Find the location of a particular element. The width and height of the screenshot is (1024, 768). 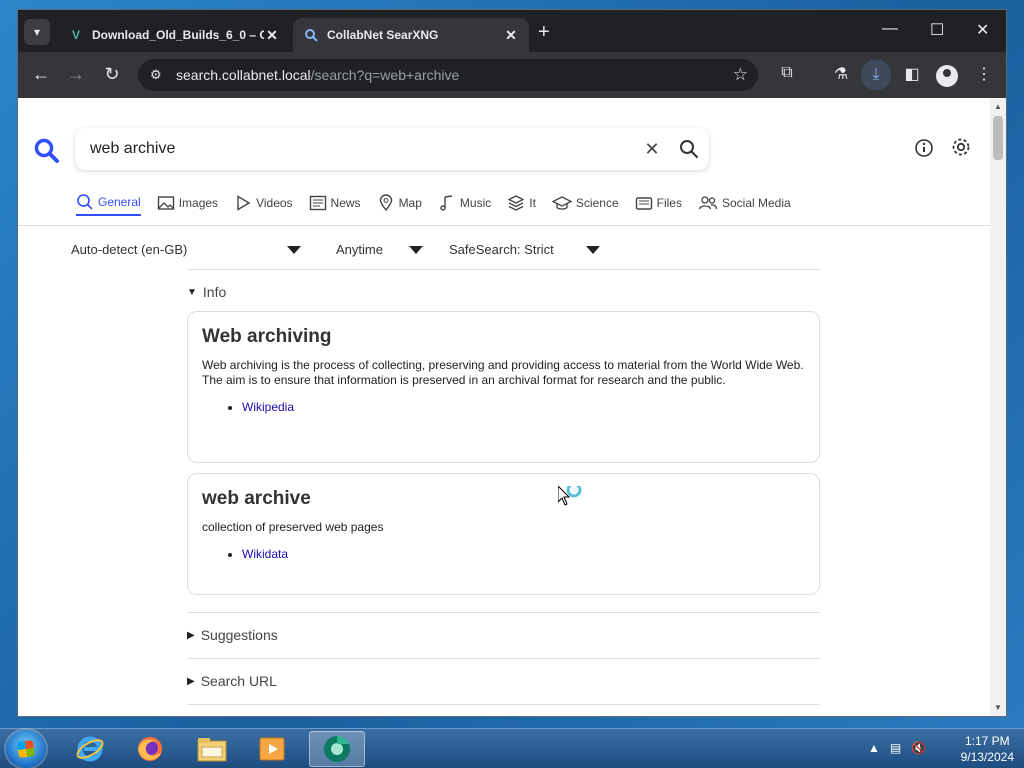

suggestions-toggle: ▶ Suggestions is located at coordinates (232, 635).